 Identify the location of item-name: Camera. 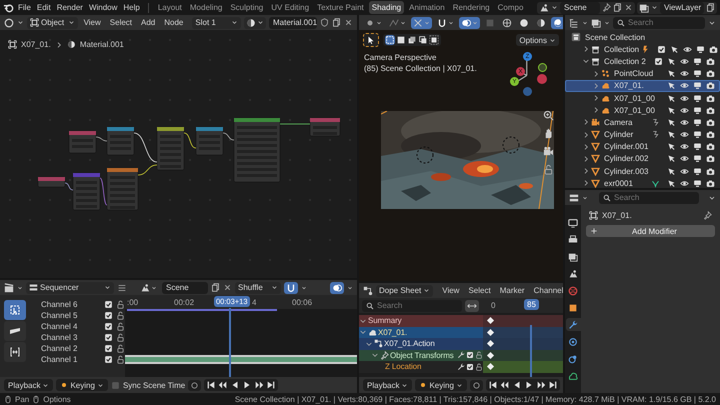
(618, 122).